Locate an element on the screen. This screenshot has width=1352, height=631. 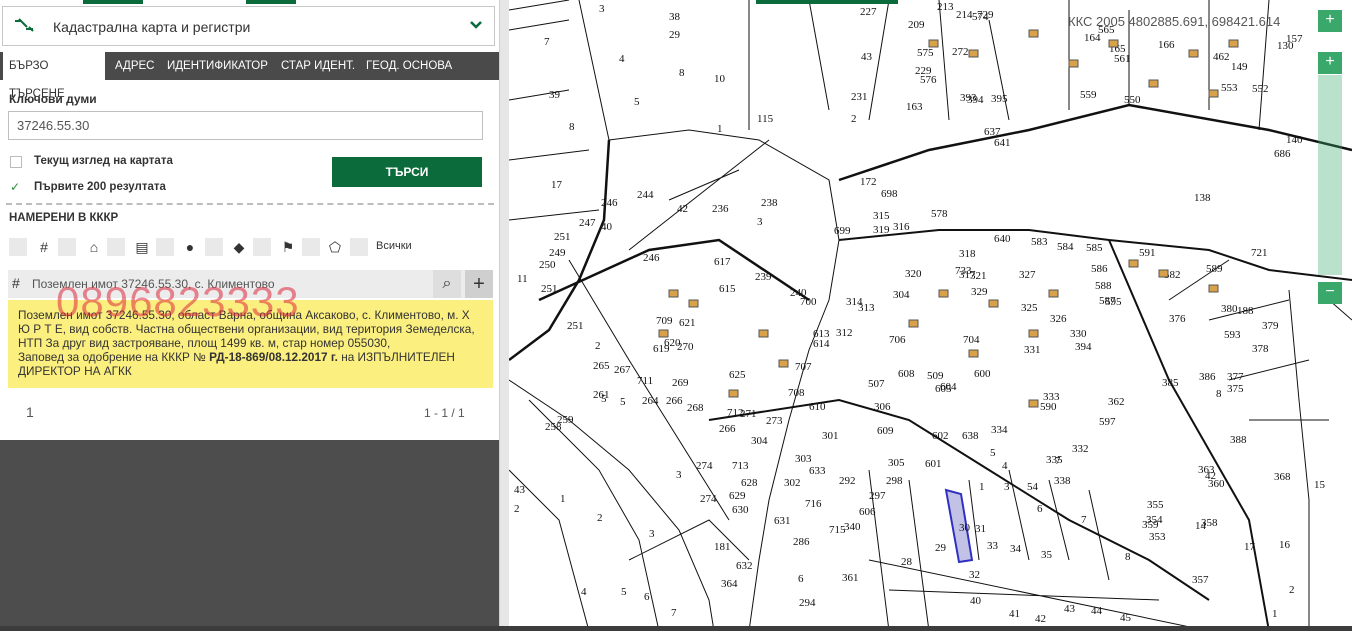
zoom-in-button: + is located at coordinates (1330, 21).